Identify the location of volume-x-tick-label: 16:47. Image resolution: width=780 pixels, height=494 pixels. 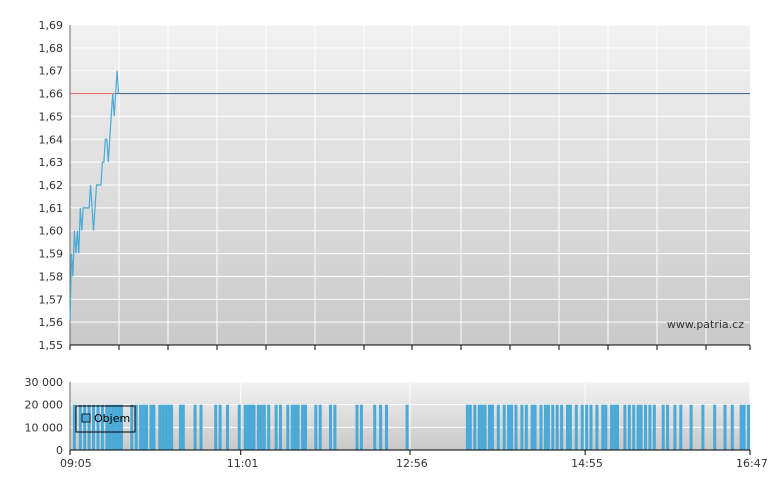
(752, 463).